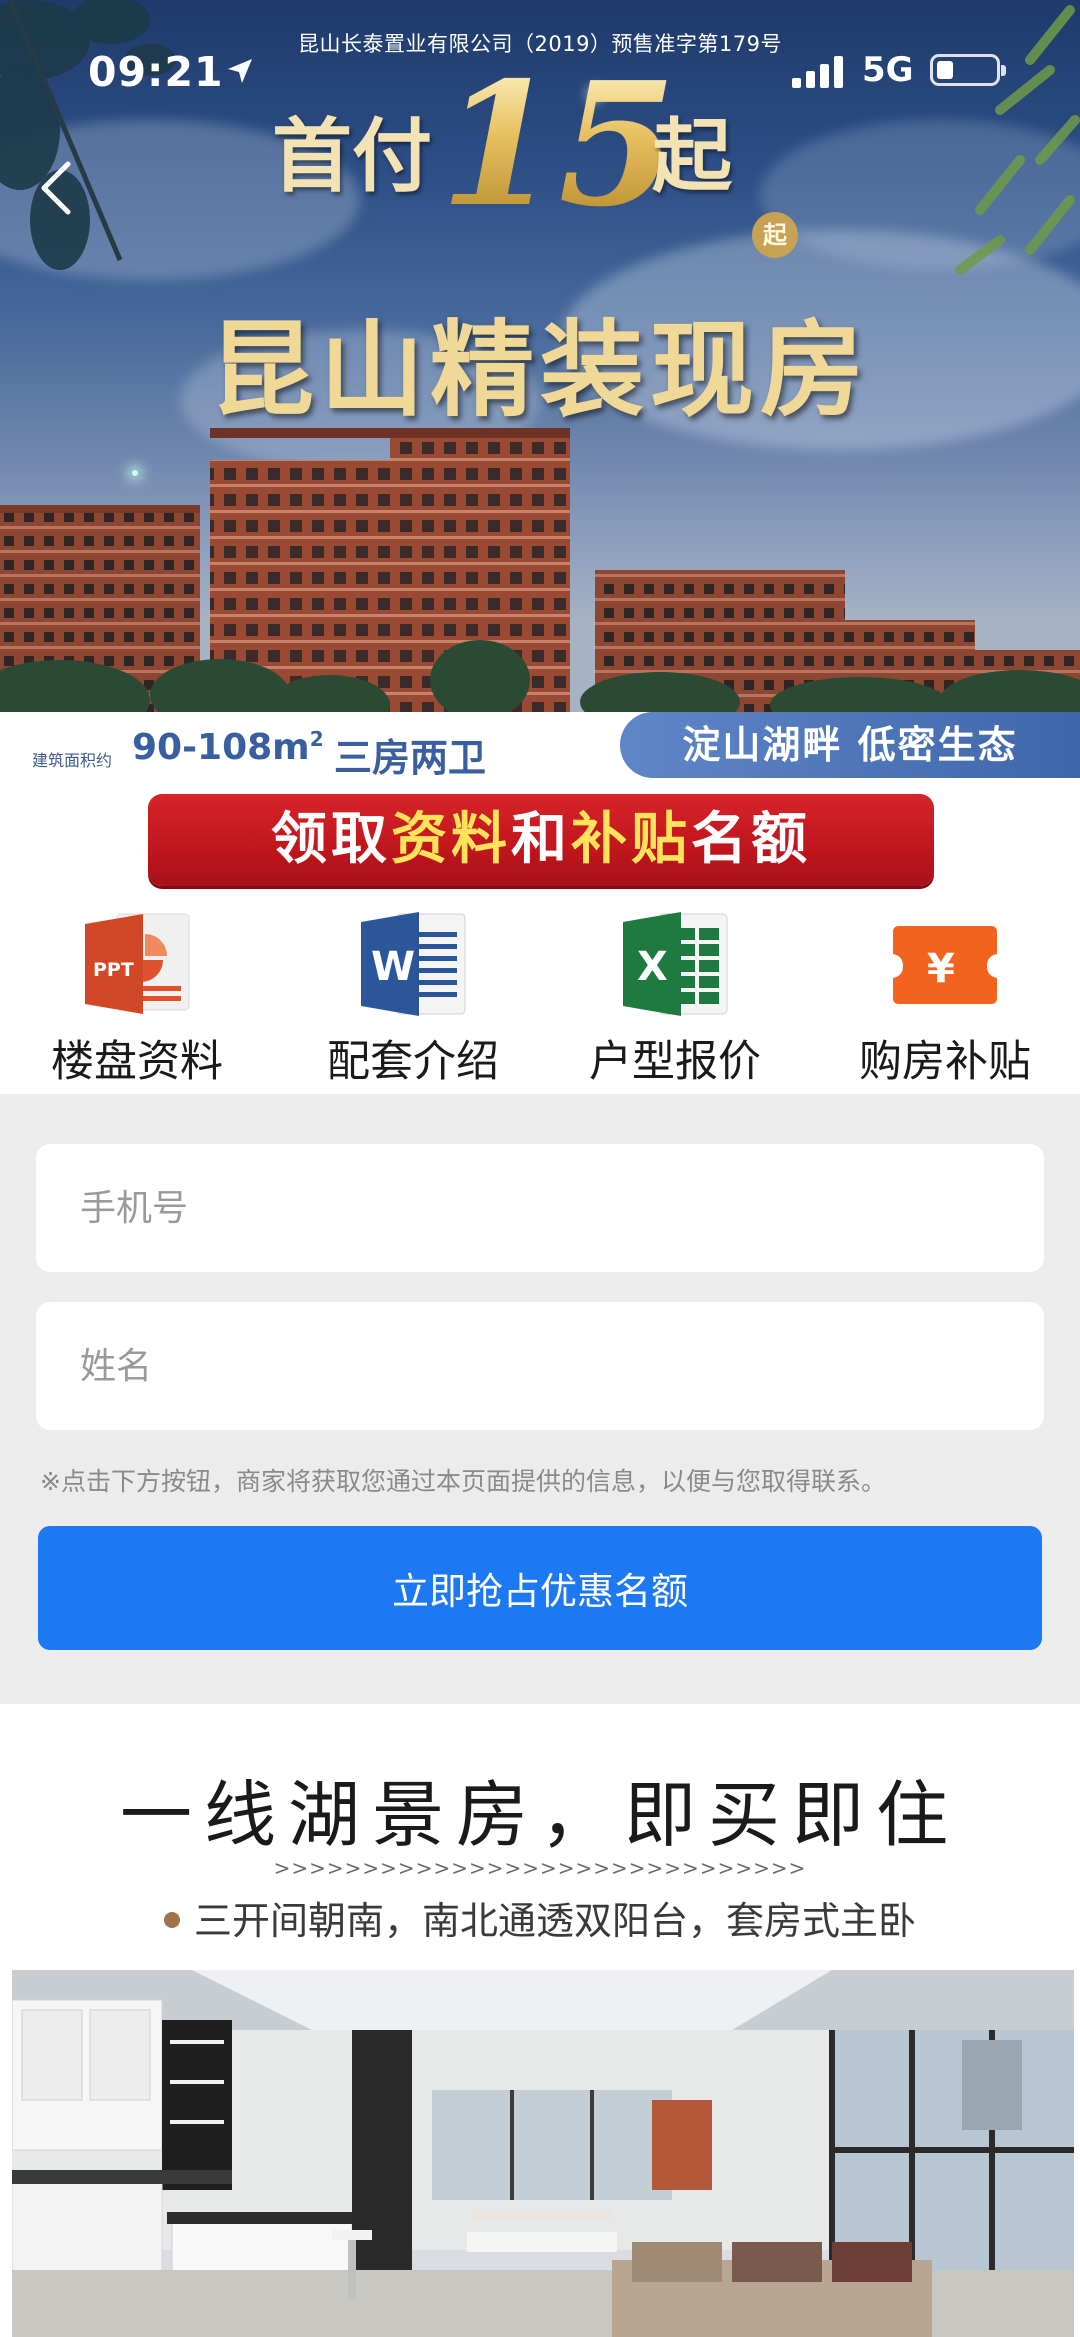 Image resolution: width=1080 pixels, height=2337 pixels. I want to click on battery-icon, so click(968, 70).